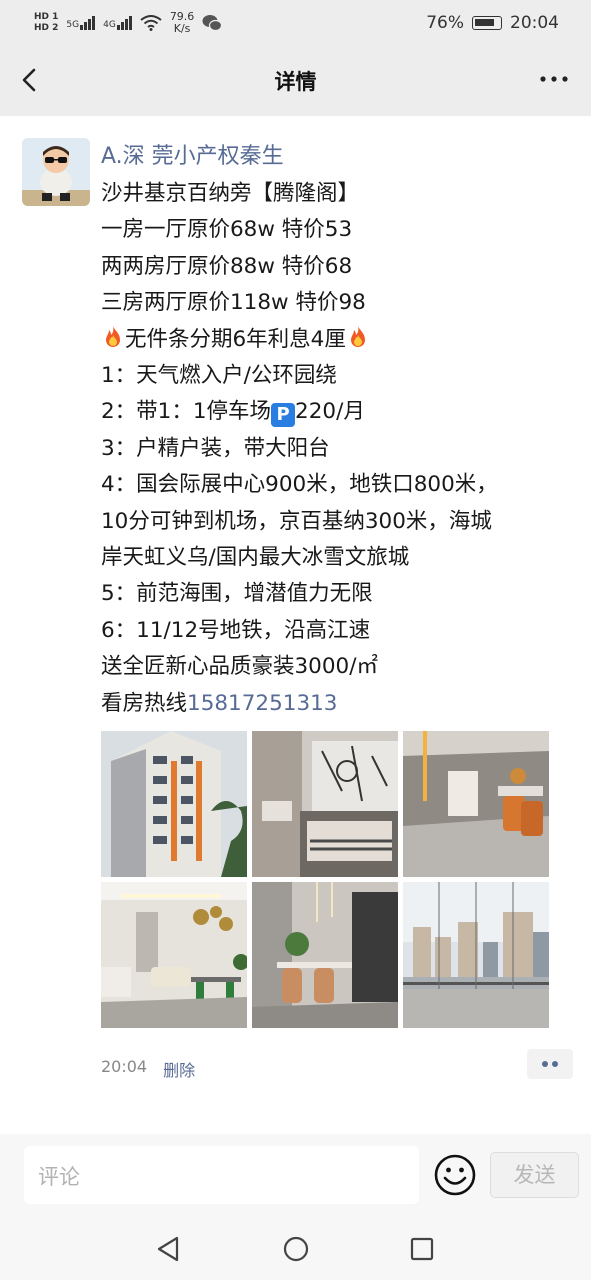 This screenshot has width=591, height=1280. What do you see at coordinates (73, 25) in the screenshot?
I see `net1-label: 5G` at bounding box center [73, 25].